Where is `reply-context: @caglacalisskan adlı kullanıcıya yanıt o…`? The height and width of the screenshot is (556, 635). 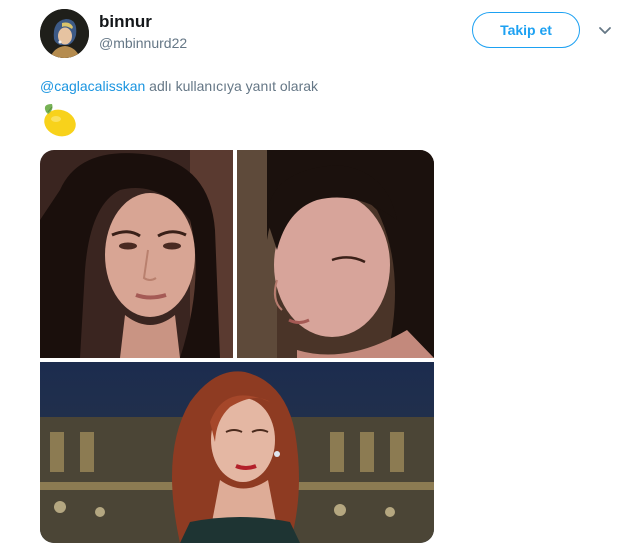
reply-context: @caglacalisskan adlı kullanıcıya yanıt o… is located at coordinates (179, 86).